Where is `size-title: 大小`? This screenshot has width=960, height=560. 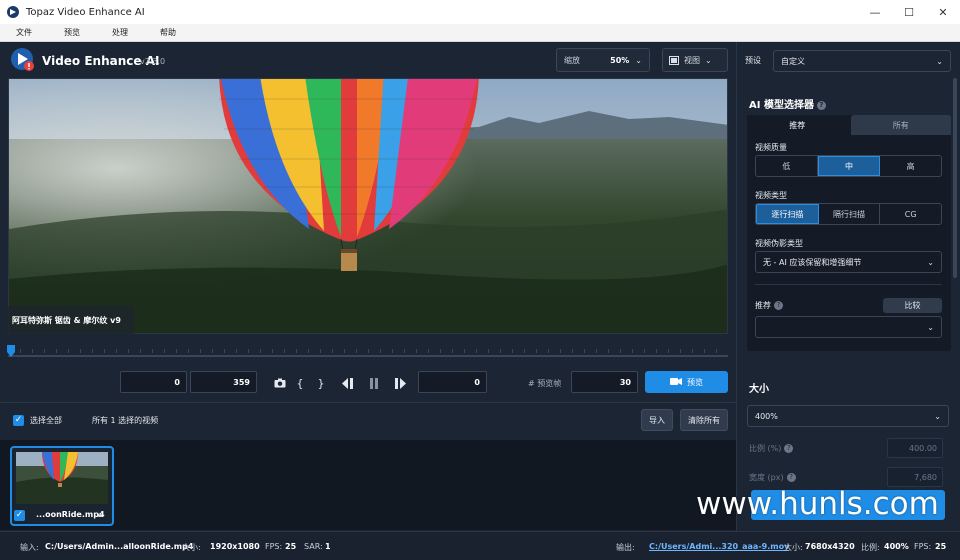 size-title: 大小 is located at coordinates (759, 389).